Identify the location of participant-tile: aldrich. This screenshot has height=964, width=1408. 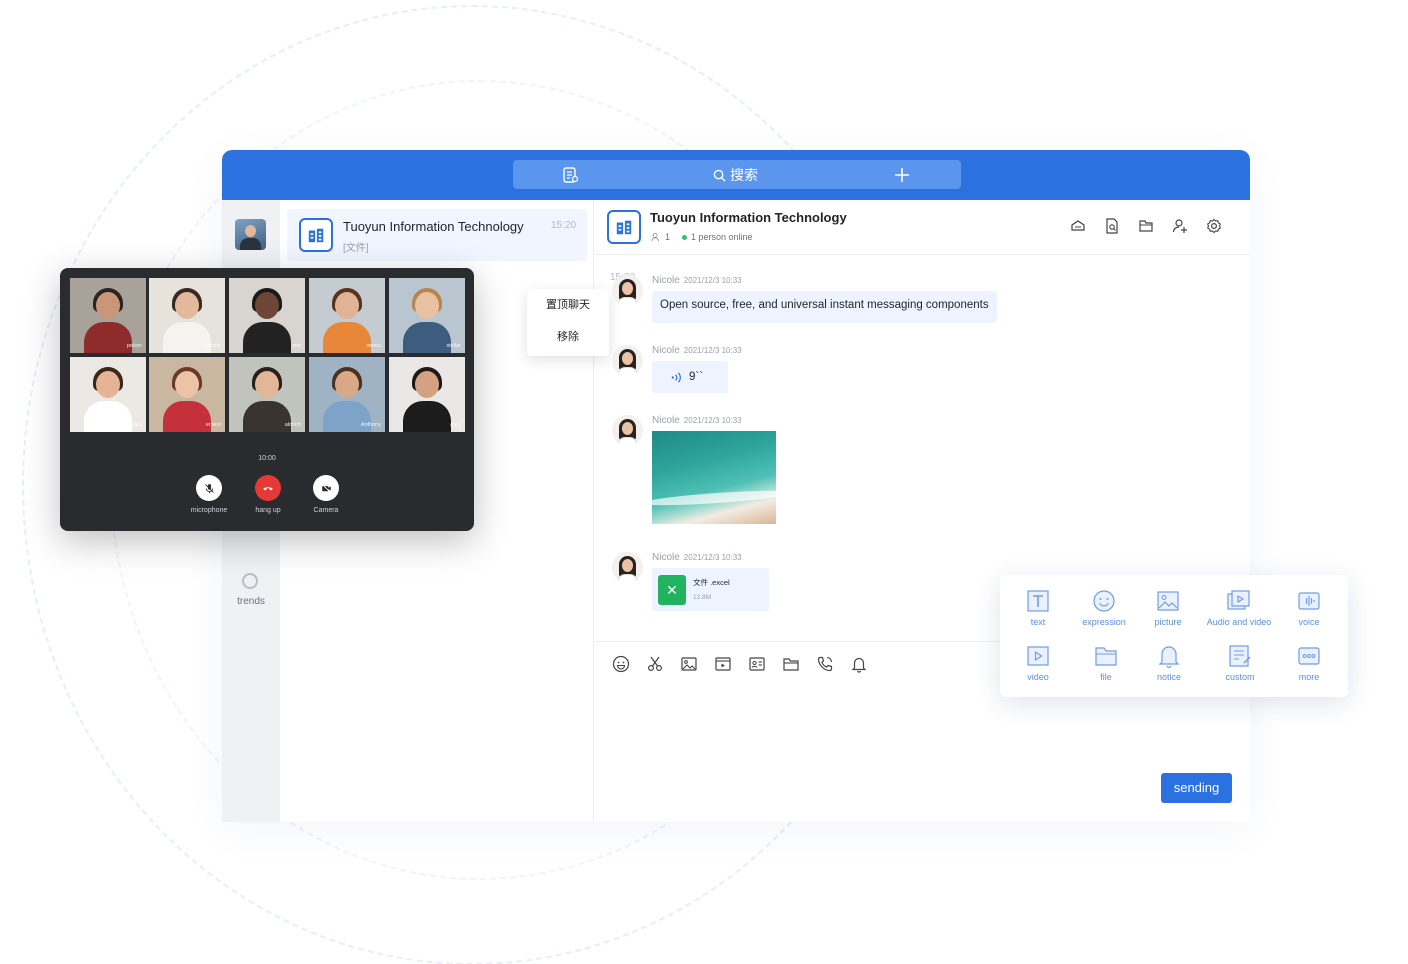
(267, 394).